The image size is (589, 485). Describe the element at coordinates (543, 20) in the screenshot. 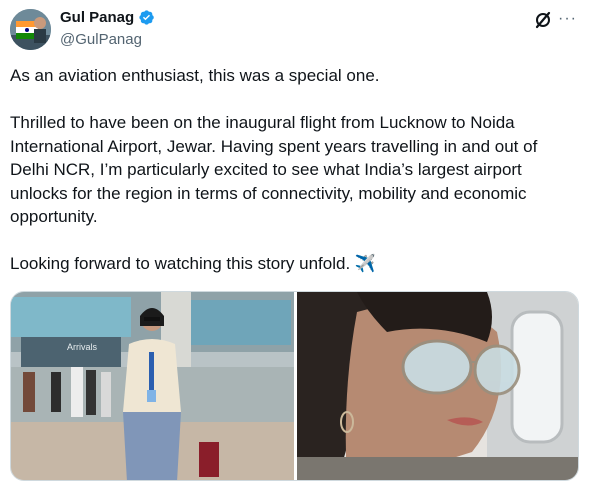

I see `grok-slash-icon` at that location.